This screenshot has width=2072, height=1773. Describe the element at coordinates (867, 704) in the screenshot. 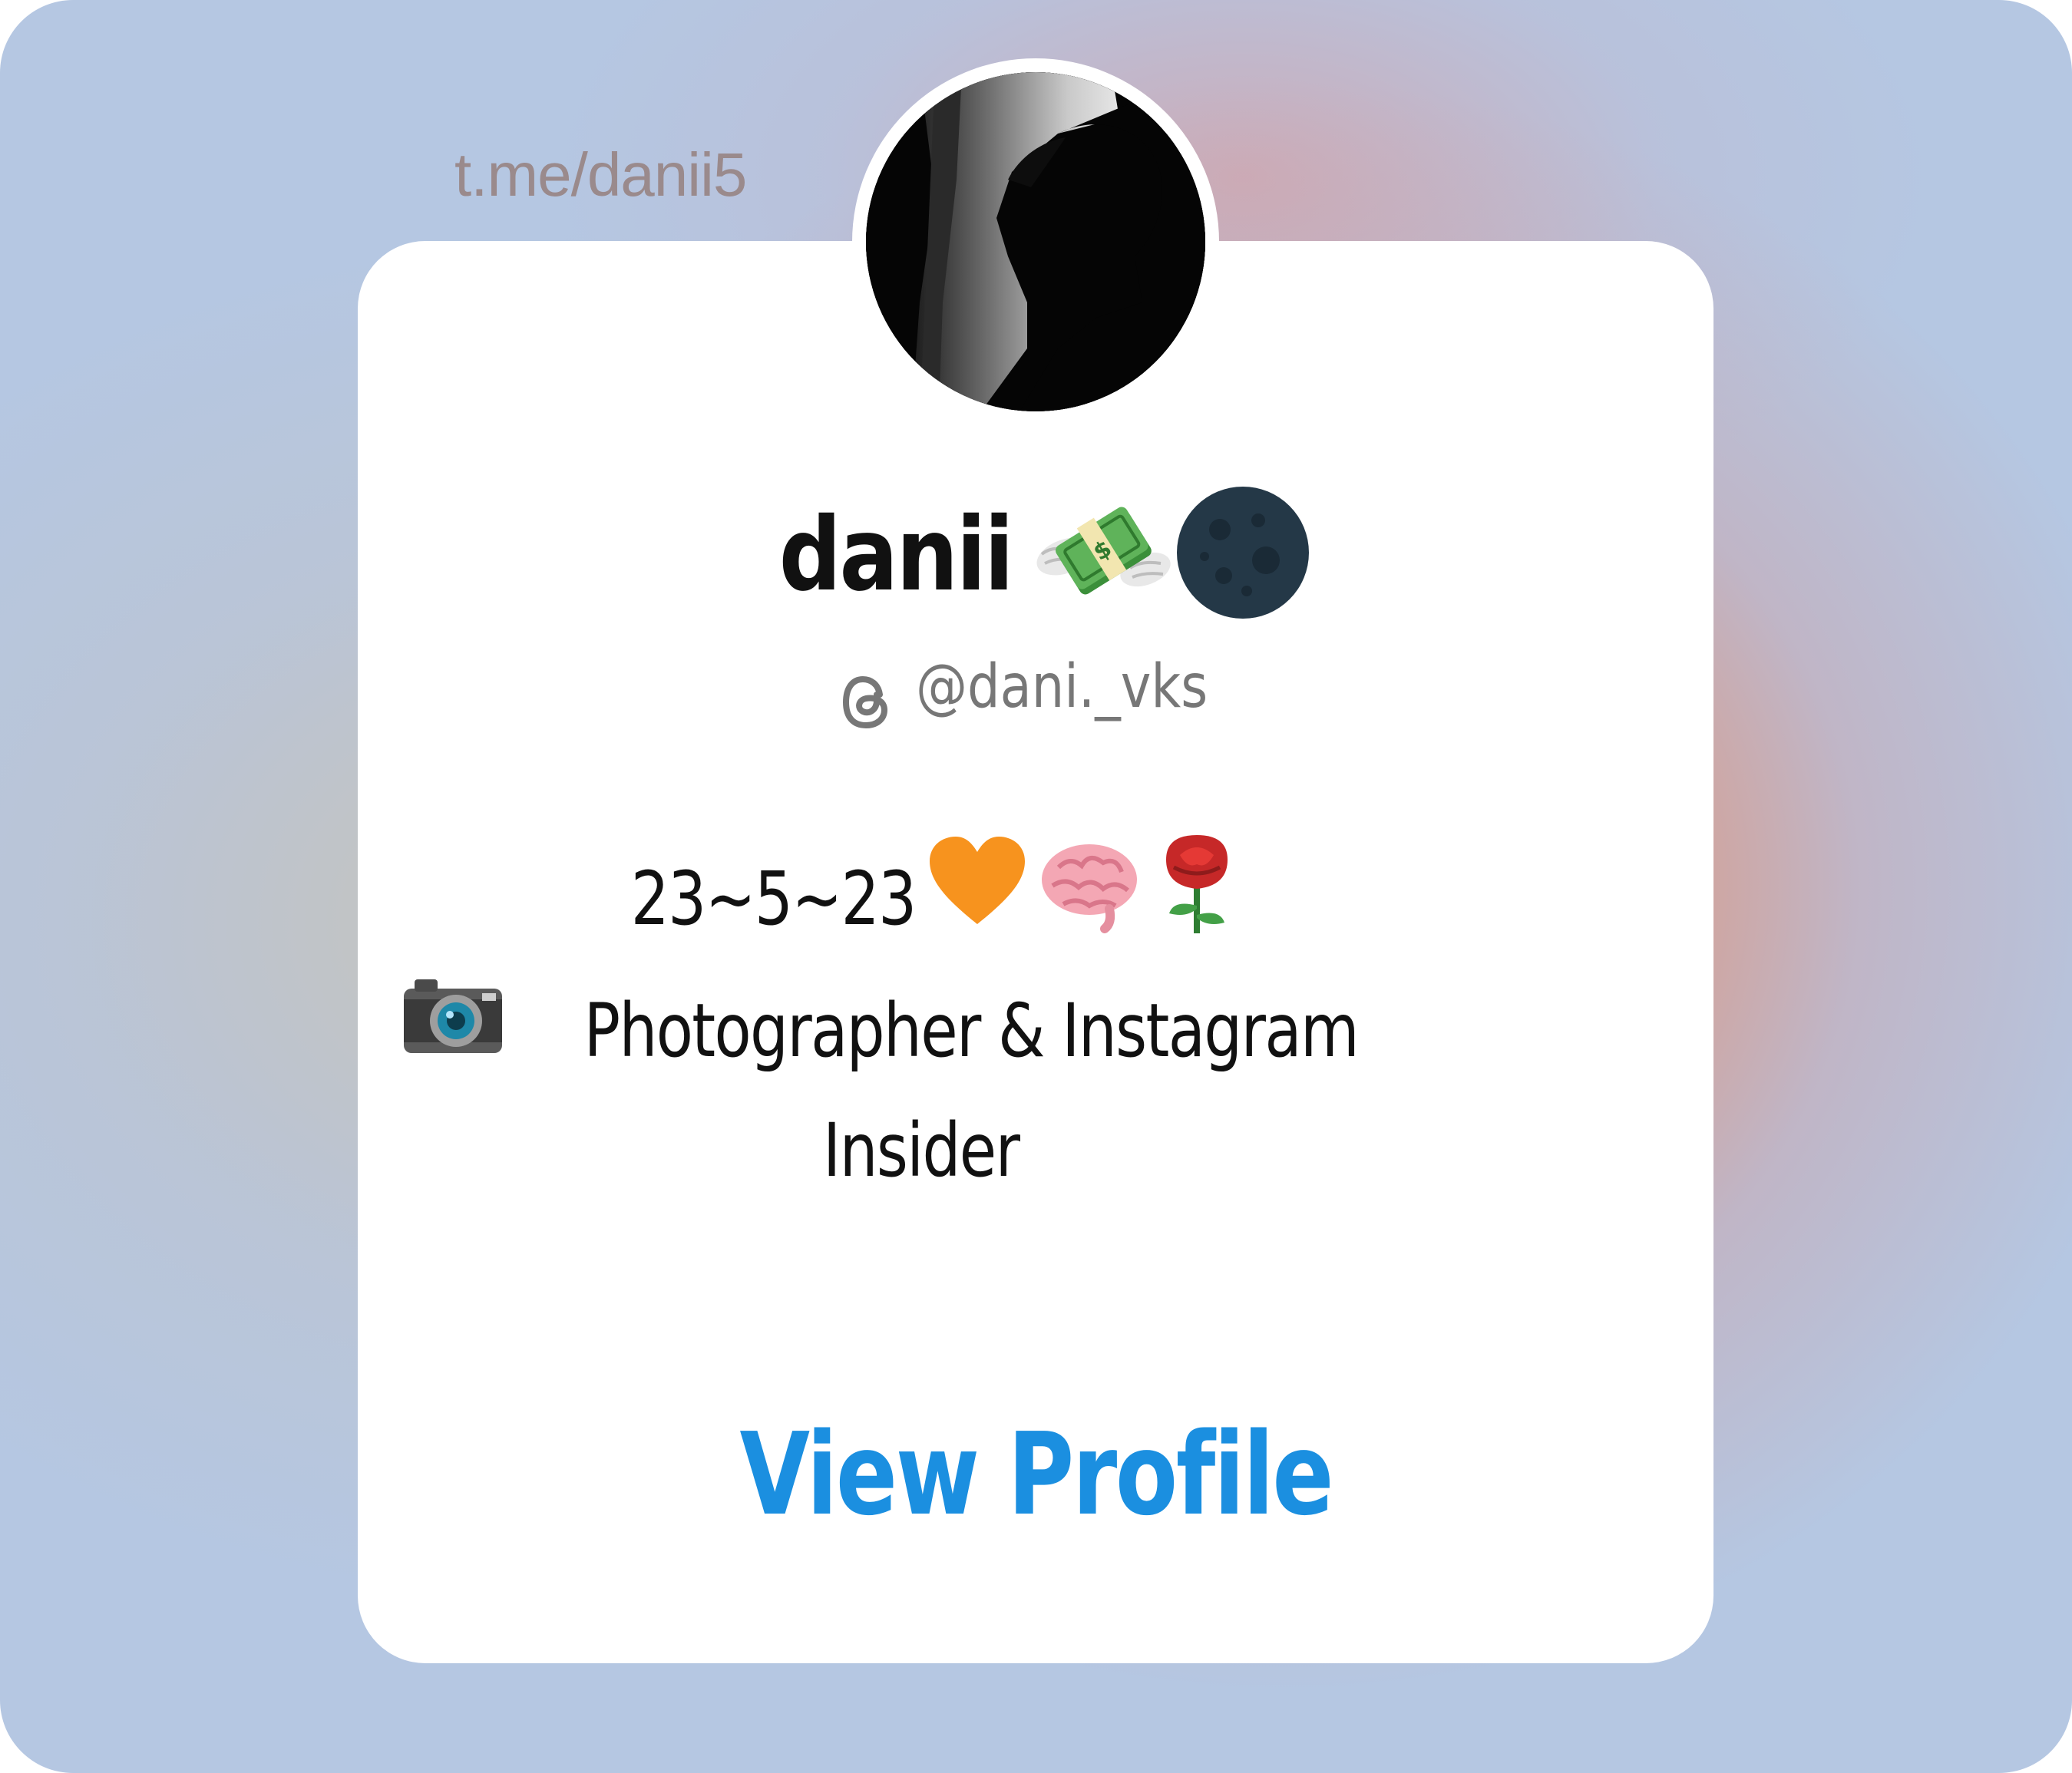

I see `threads-icon` at that location.